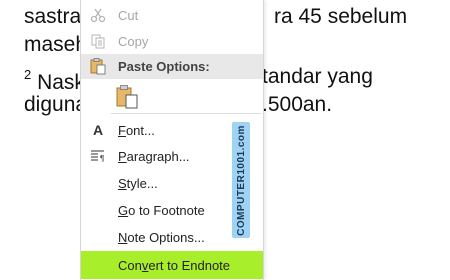 The image size is (450, 280). I want to click on copy-label: Copy, so click(133, 41).